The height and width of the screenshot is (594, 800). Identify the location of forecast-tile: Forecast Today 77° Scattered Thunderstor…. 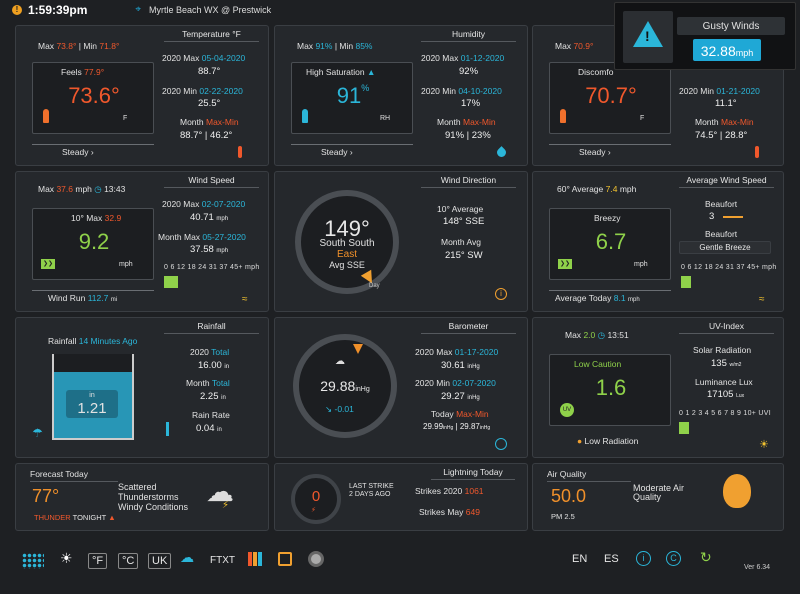
(142, 497).